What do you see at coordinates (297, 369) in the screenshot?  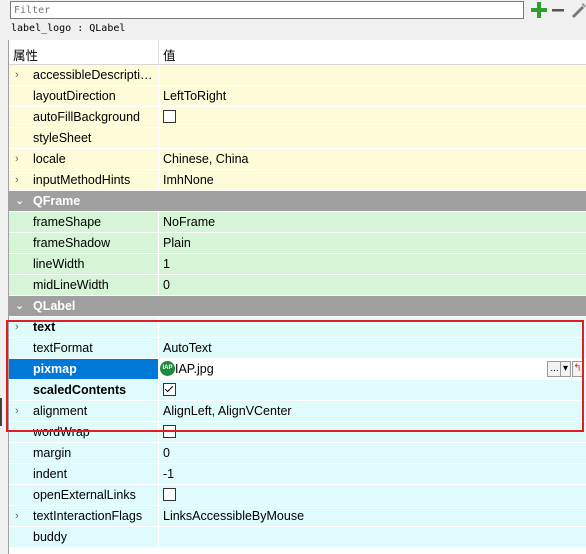 I see `prop-row-pixmap: pixmap IAP IAP.jpg ... ▾ ↰` at bounding box center [297, 369].